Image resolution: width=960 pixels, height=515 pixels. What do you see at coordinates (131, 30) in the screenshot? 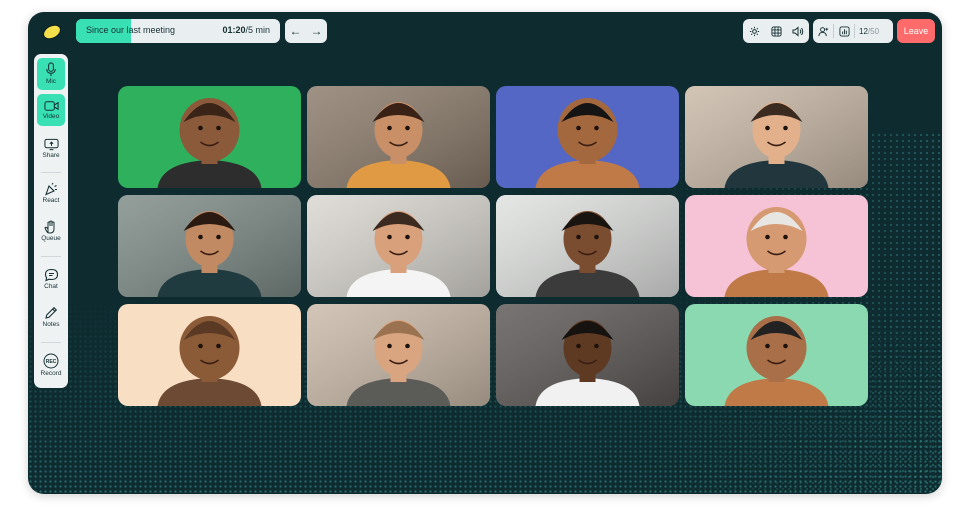
I see `timer-label: Since our last meeting` at bounding box center [131, 30].